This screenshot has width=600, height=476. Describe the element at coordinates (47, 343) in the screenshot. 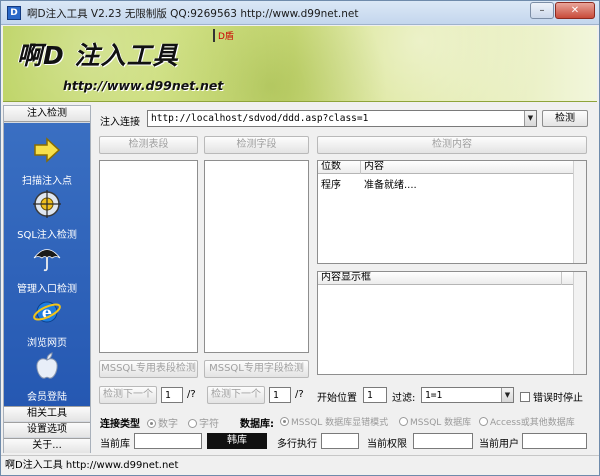

I see `sidebar-item-label: 浏览网页` at that location.